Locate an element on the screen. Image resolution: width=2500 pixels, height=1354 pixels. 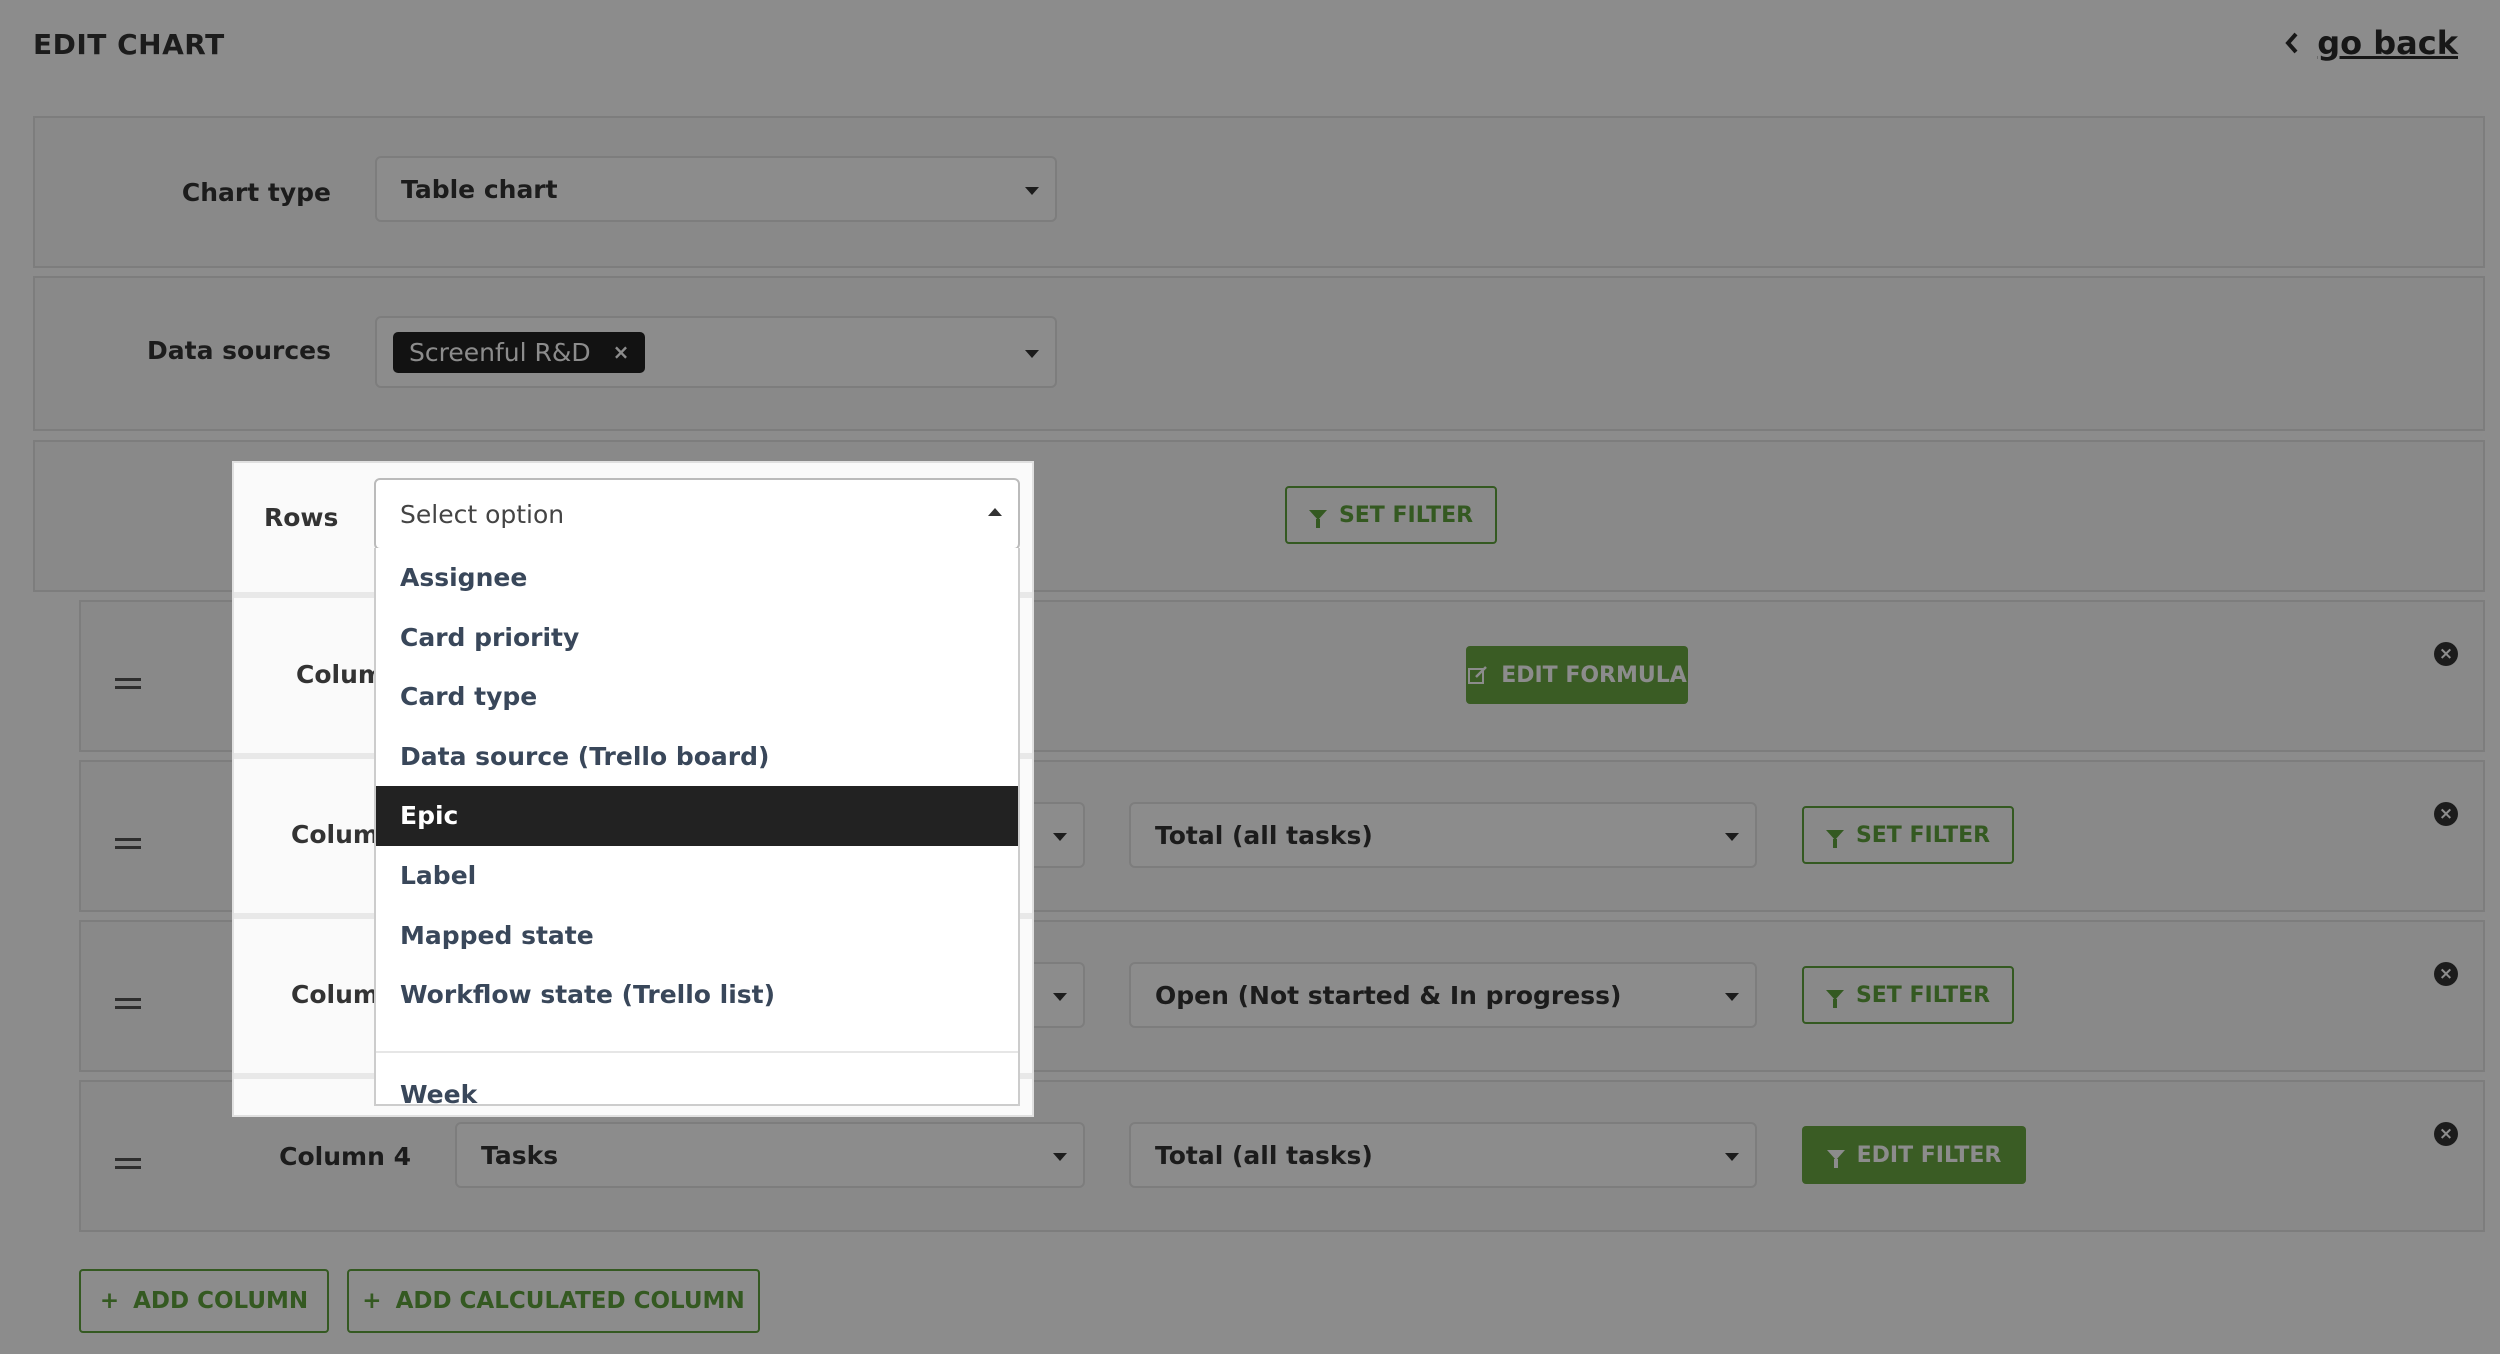
option-epic: Epic is located at coordinates (697, 816).